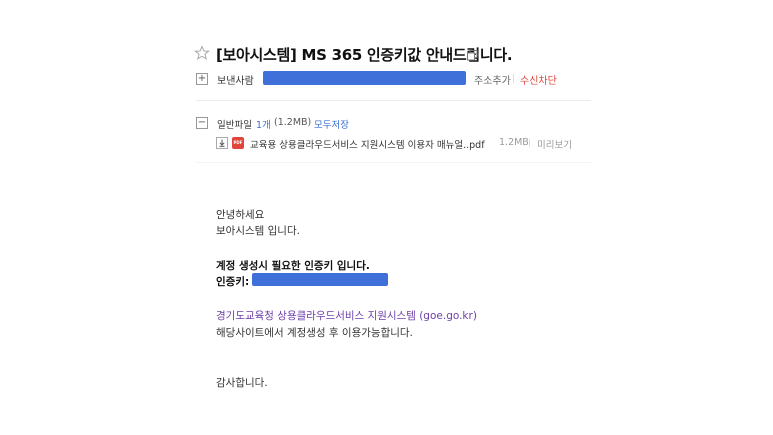  I want to click on attachment-file-name: 교육용 상용클라우드서비스 지원시스템 이용자 매뉴얼..pdf, so click(367, 144).